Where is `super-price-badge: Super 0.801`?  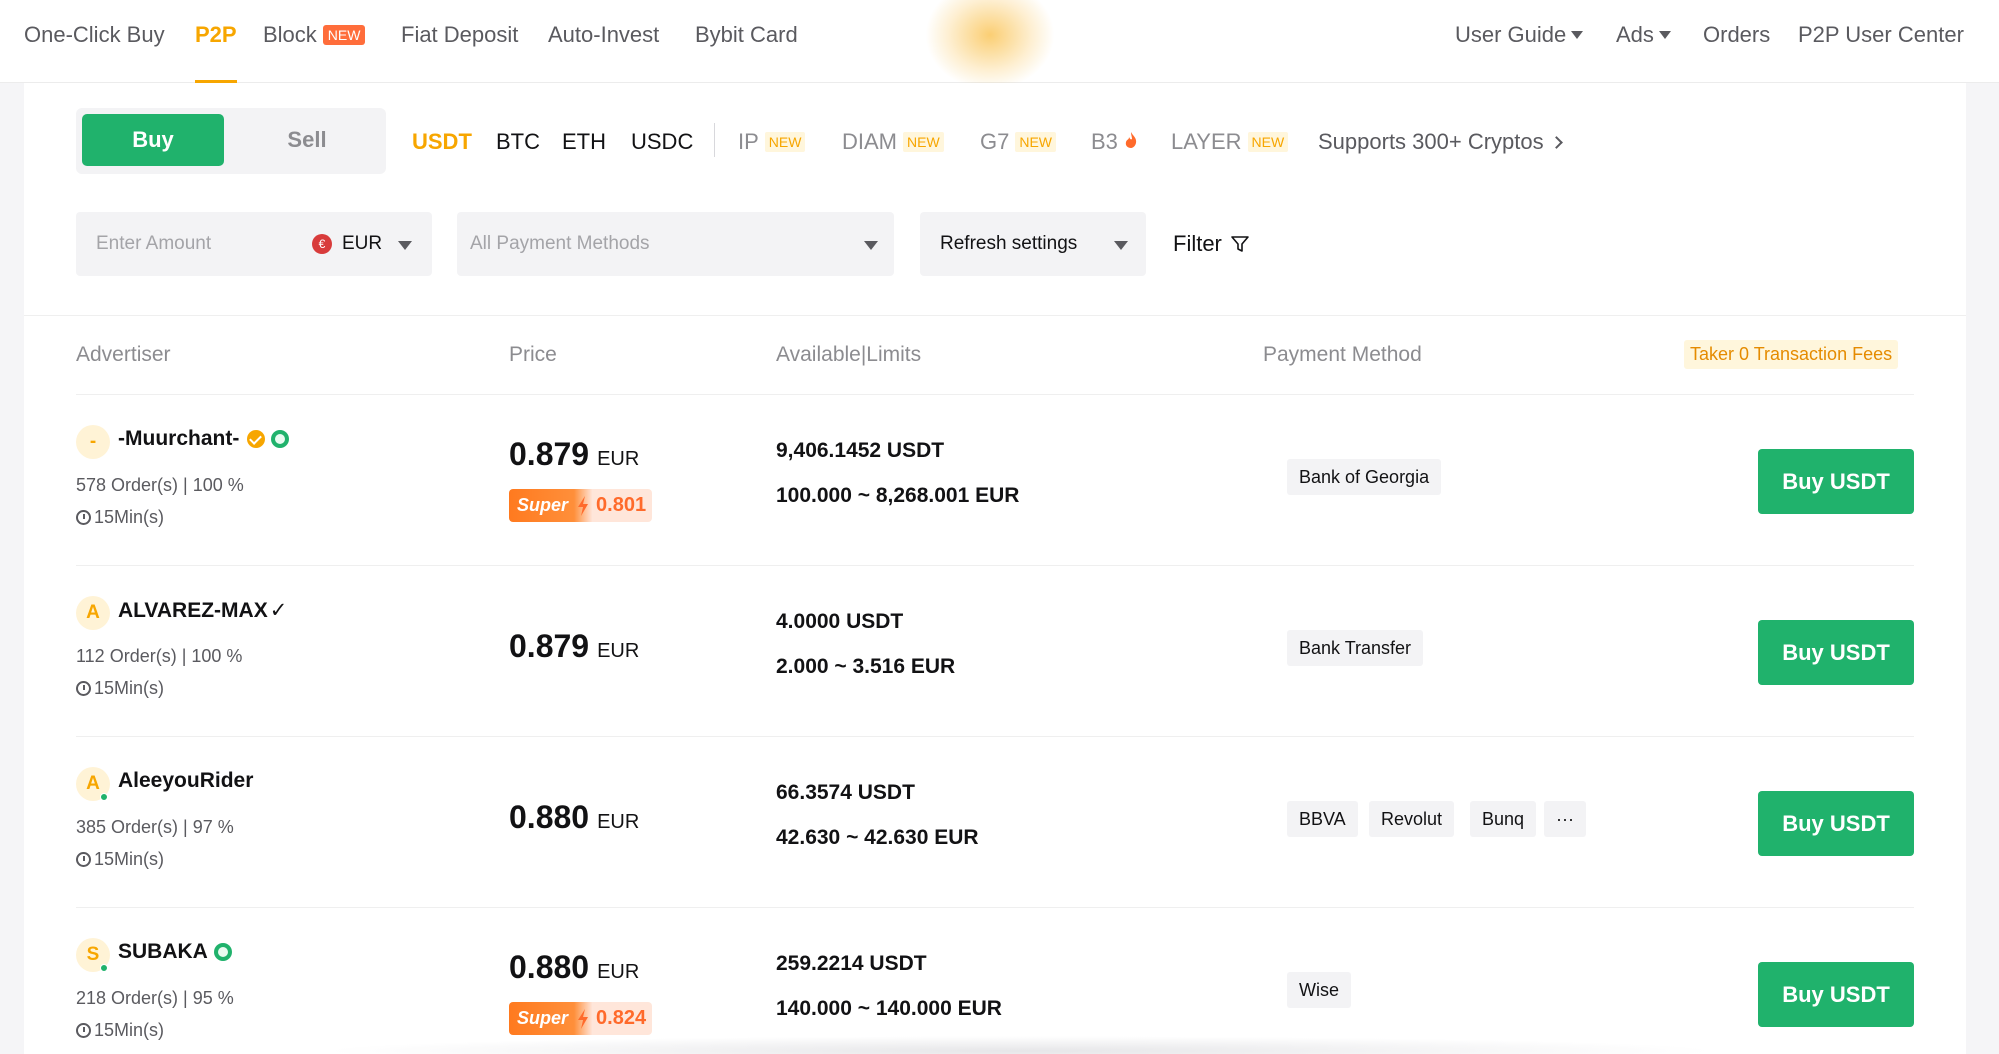 super-price-badge: Super 0.801 is located at coordinates (581, 505).